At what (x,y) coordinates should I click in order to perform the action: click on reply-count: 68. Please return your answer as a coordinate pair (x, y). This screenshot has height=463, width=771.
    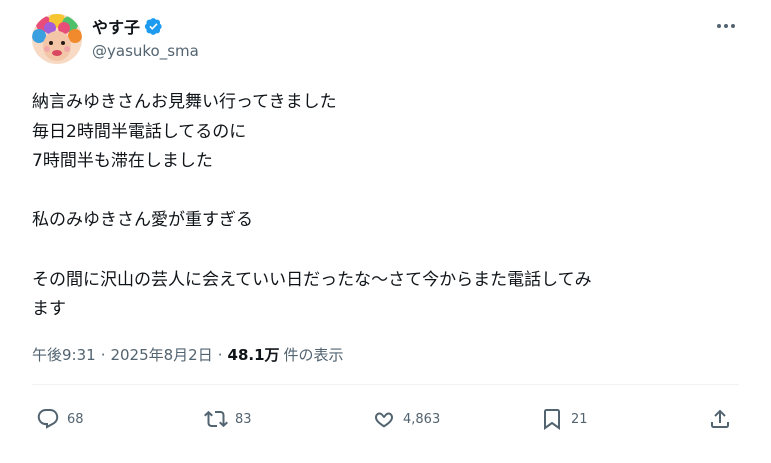
    Looking at the image, I should click on (75, 419).